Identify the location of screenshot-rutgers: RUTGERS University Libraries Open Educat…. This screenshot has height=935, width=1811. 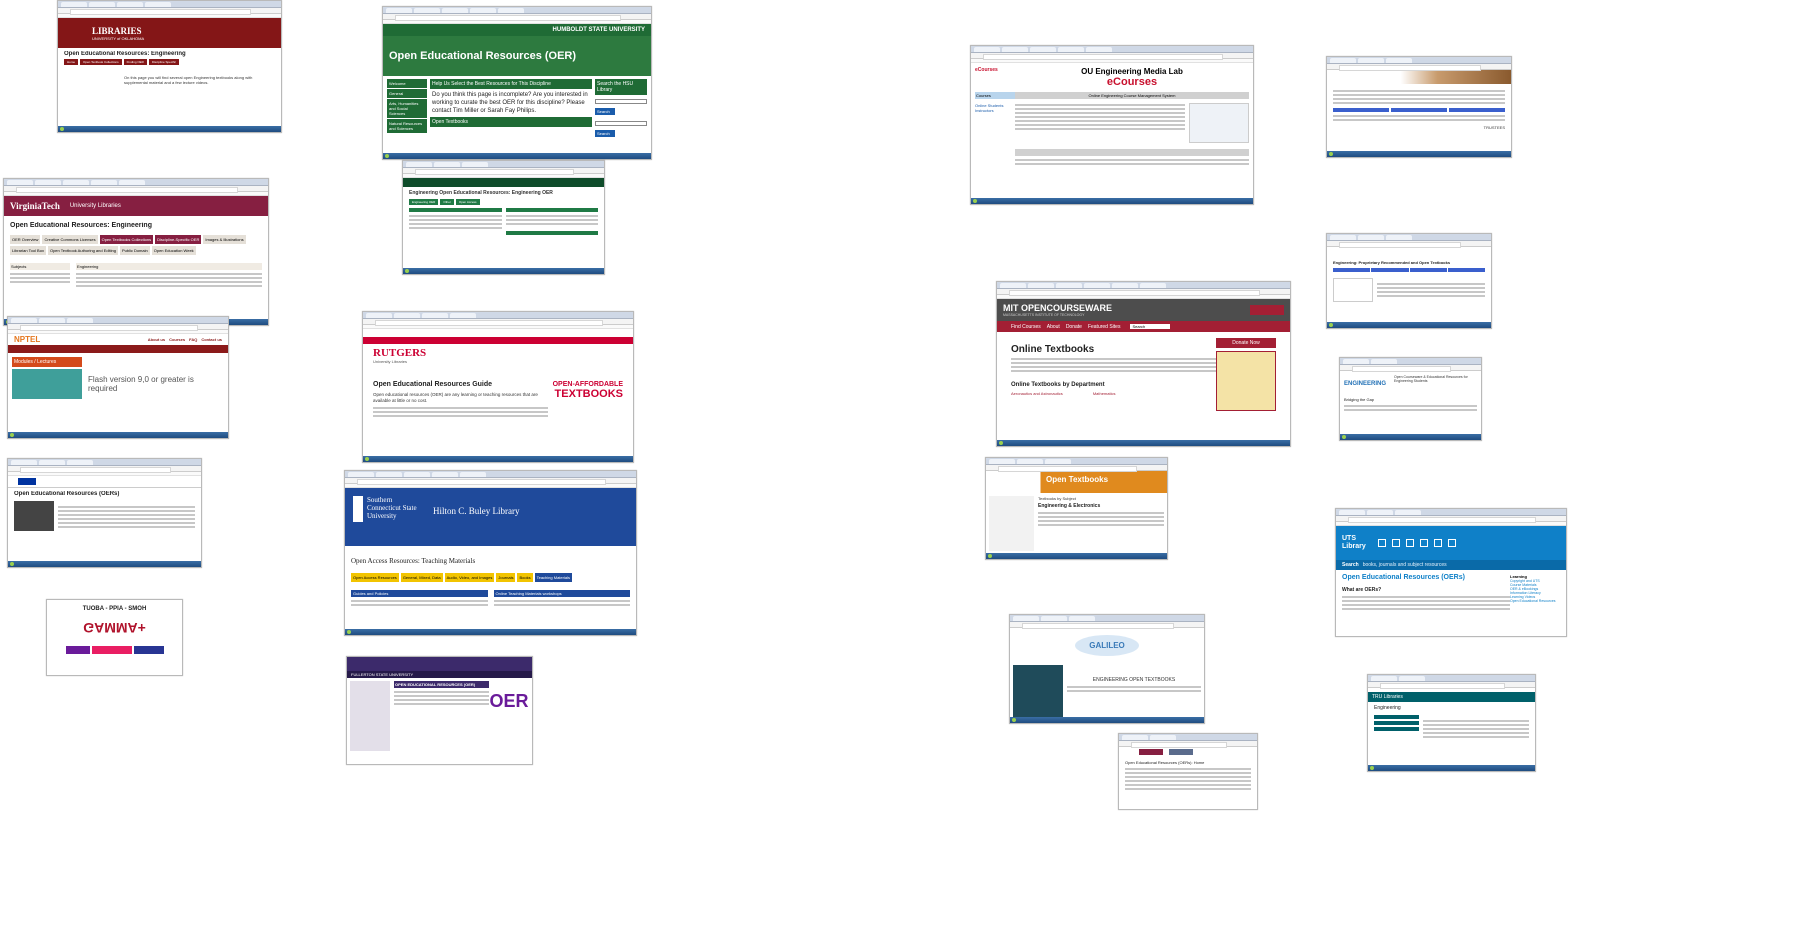
(498, 387).